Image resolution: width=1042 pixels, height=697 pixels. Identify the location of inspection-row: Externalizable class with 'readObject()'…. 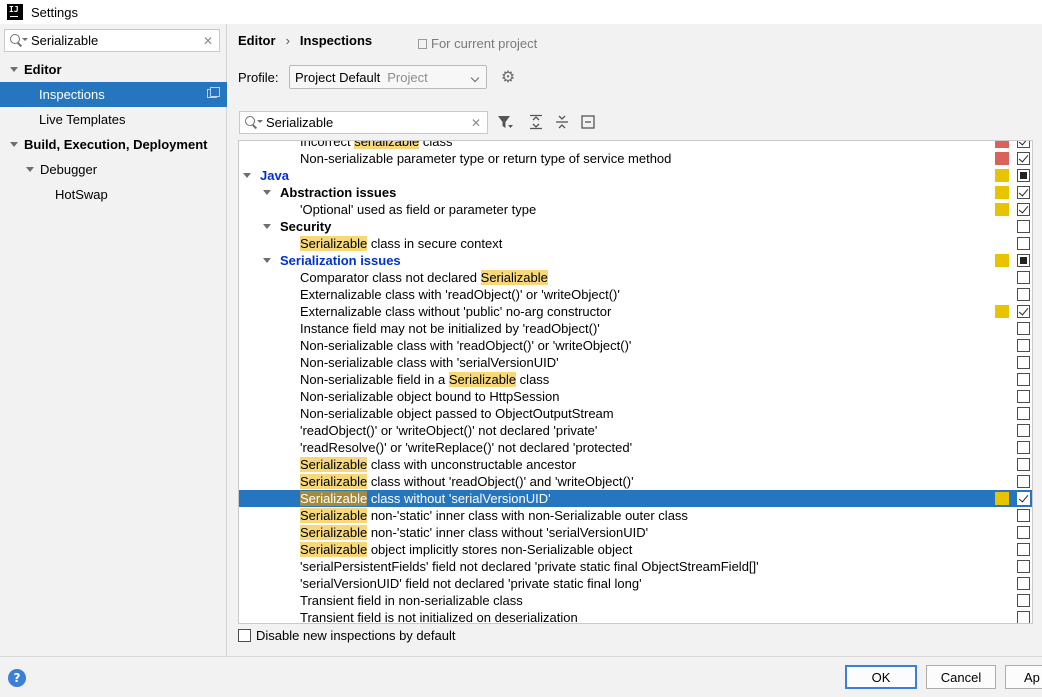
(635, 294).